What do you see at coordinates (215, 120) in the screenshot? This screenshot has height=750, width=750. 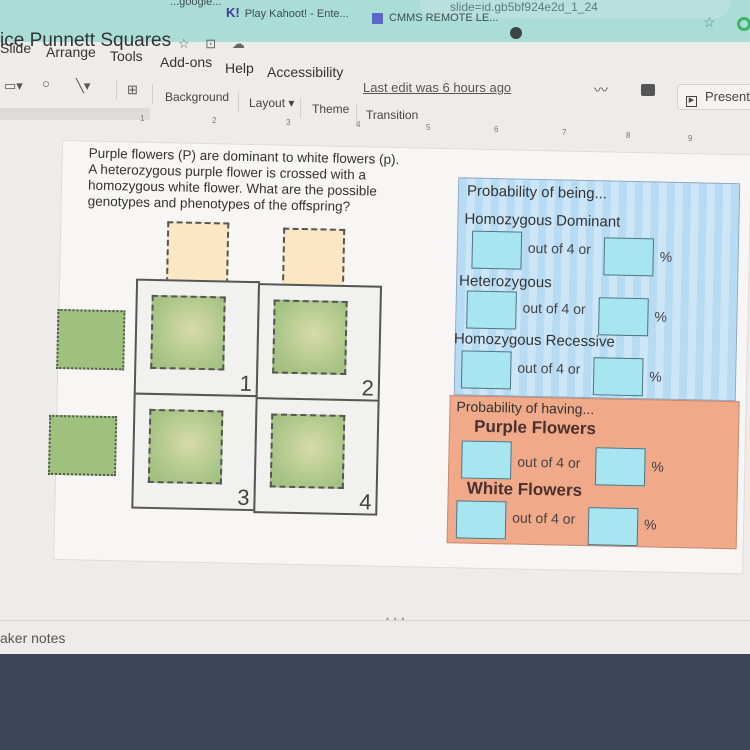 I see `ruler-mark: 2` at bounding box center [215, 120].